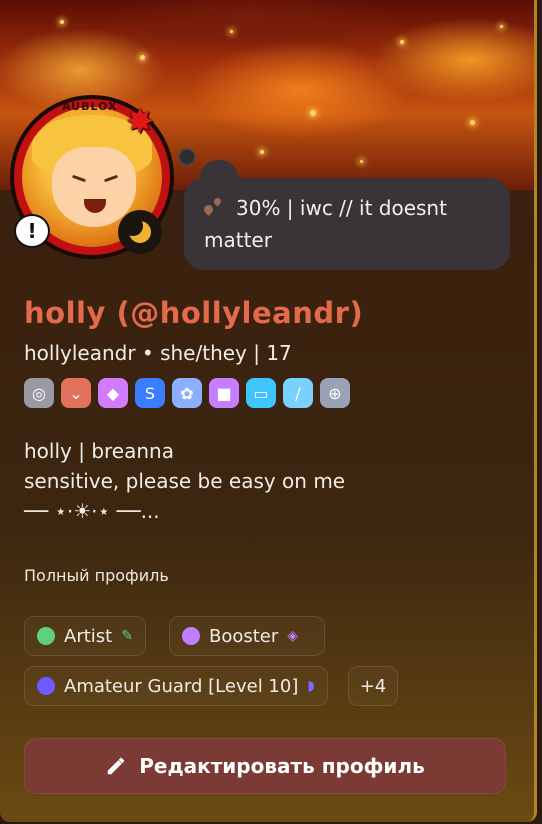  I want to click on brown-hearts-icon, so click(214, 207).